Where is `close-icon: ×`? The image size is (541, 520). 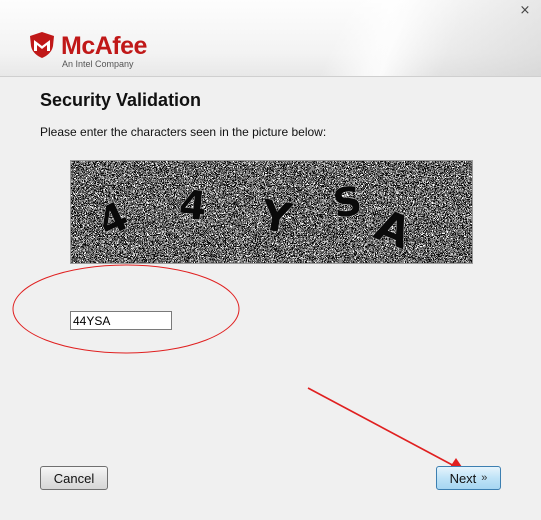 close-icon: × is located at coordinates (525, 11).